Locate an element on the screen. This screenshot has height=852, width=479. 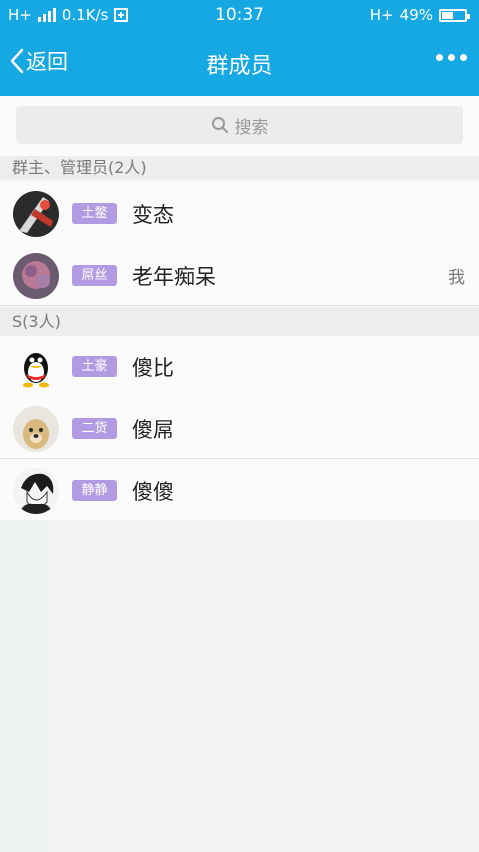
member-name: 变态 is located at coordinates (153, 215).